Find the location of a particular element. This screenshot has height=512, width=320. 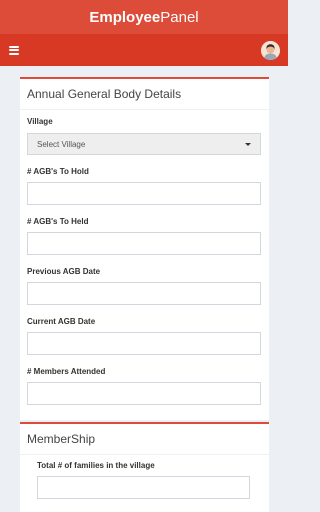

brand-name-bold: Employee is located at coordinates (125, 17).